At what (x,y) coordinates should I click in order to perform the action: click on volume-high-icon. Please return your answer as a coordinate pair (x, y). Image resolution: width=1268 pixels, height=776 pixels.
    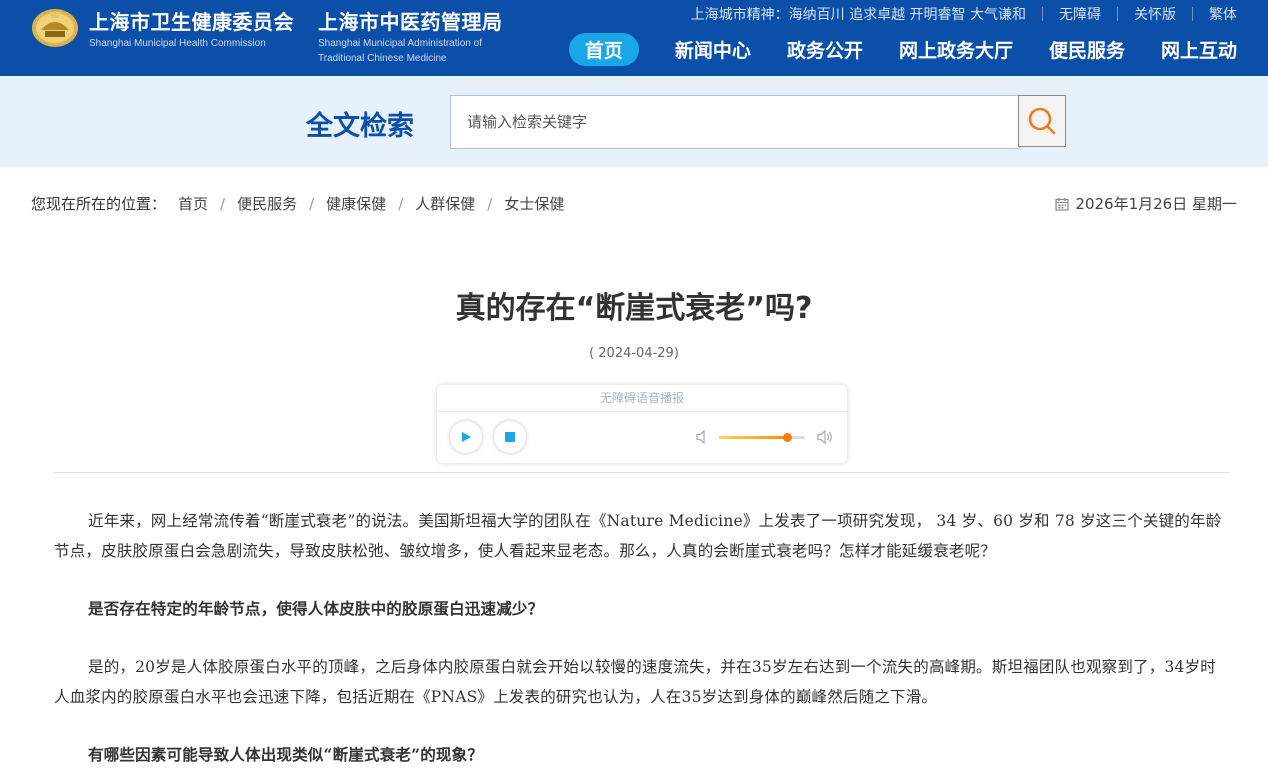
    Looking at the image, I should click on (825, 437).